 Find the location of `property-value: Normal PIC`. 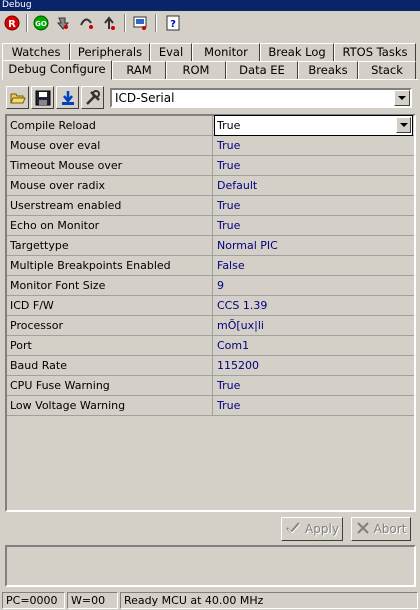

property-value: Normal PIC is located at coordinates (314, 246).